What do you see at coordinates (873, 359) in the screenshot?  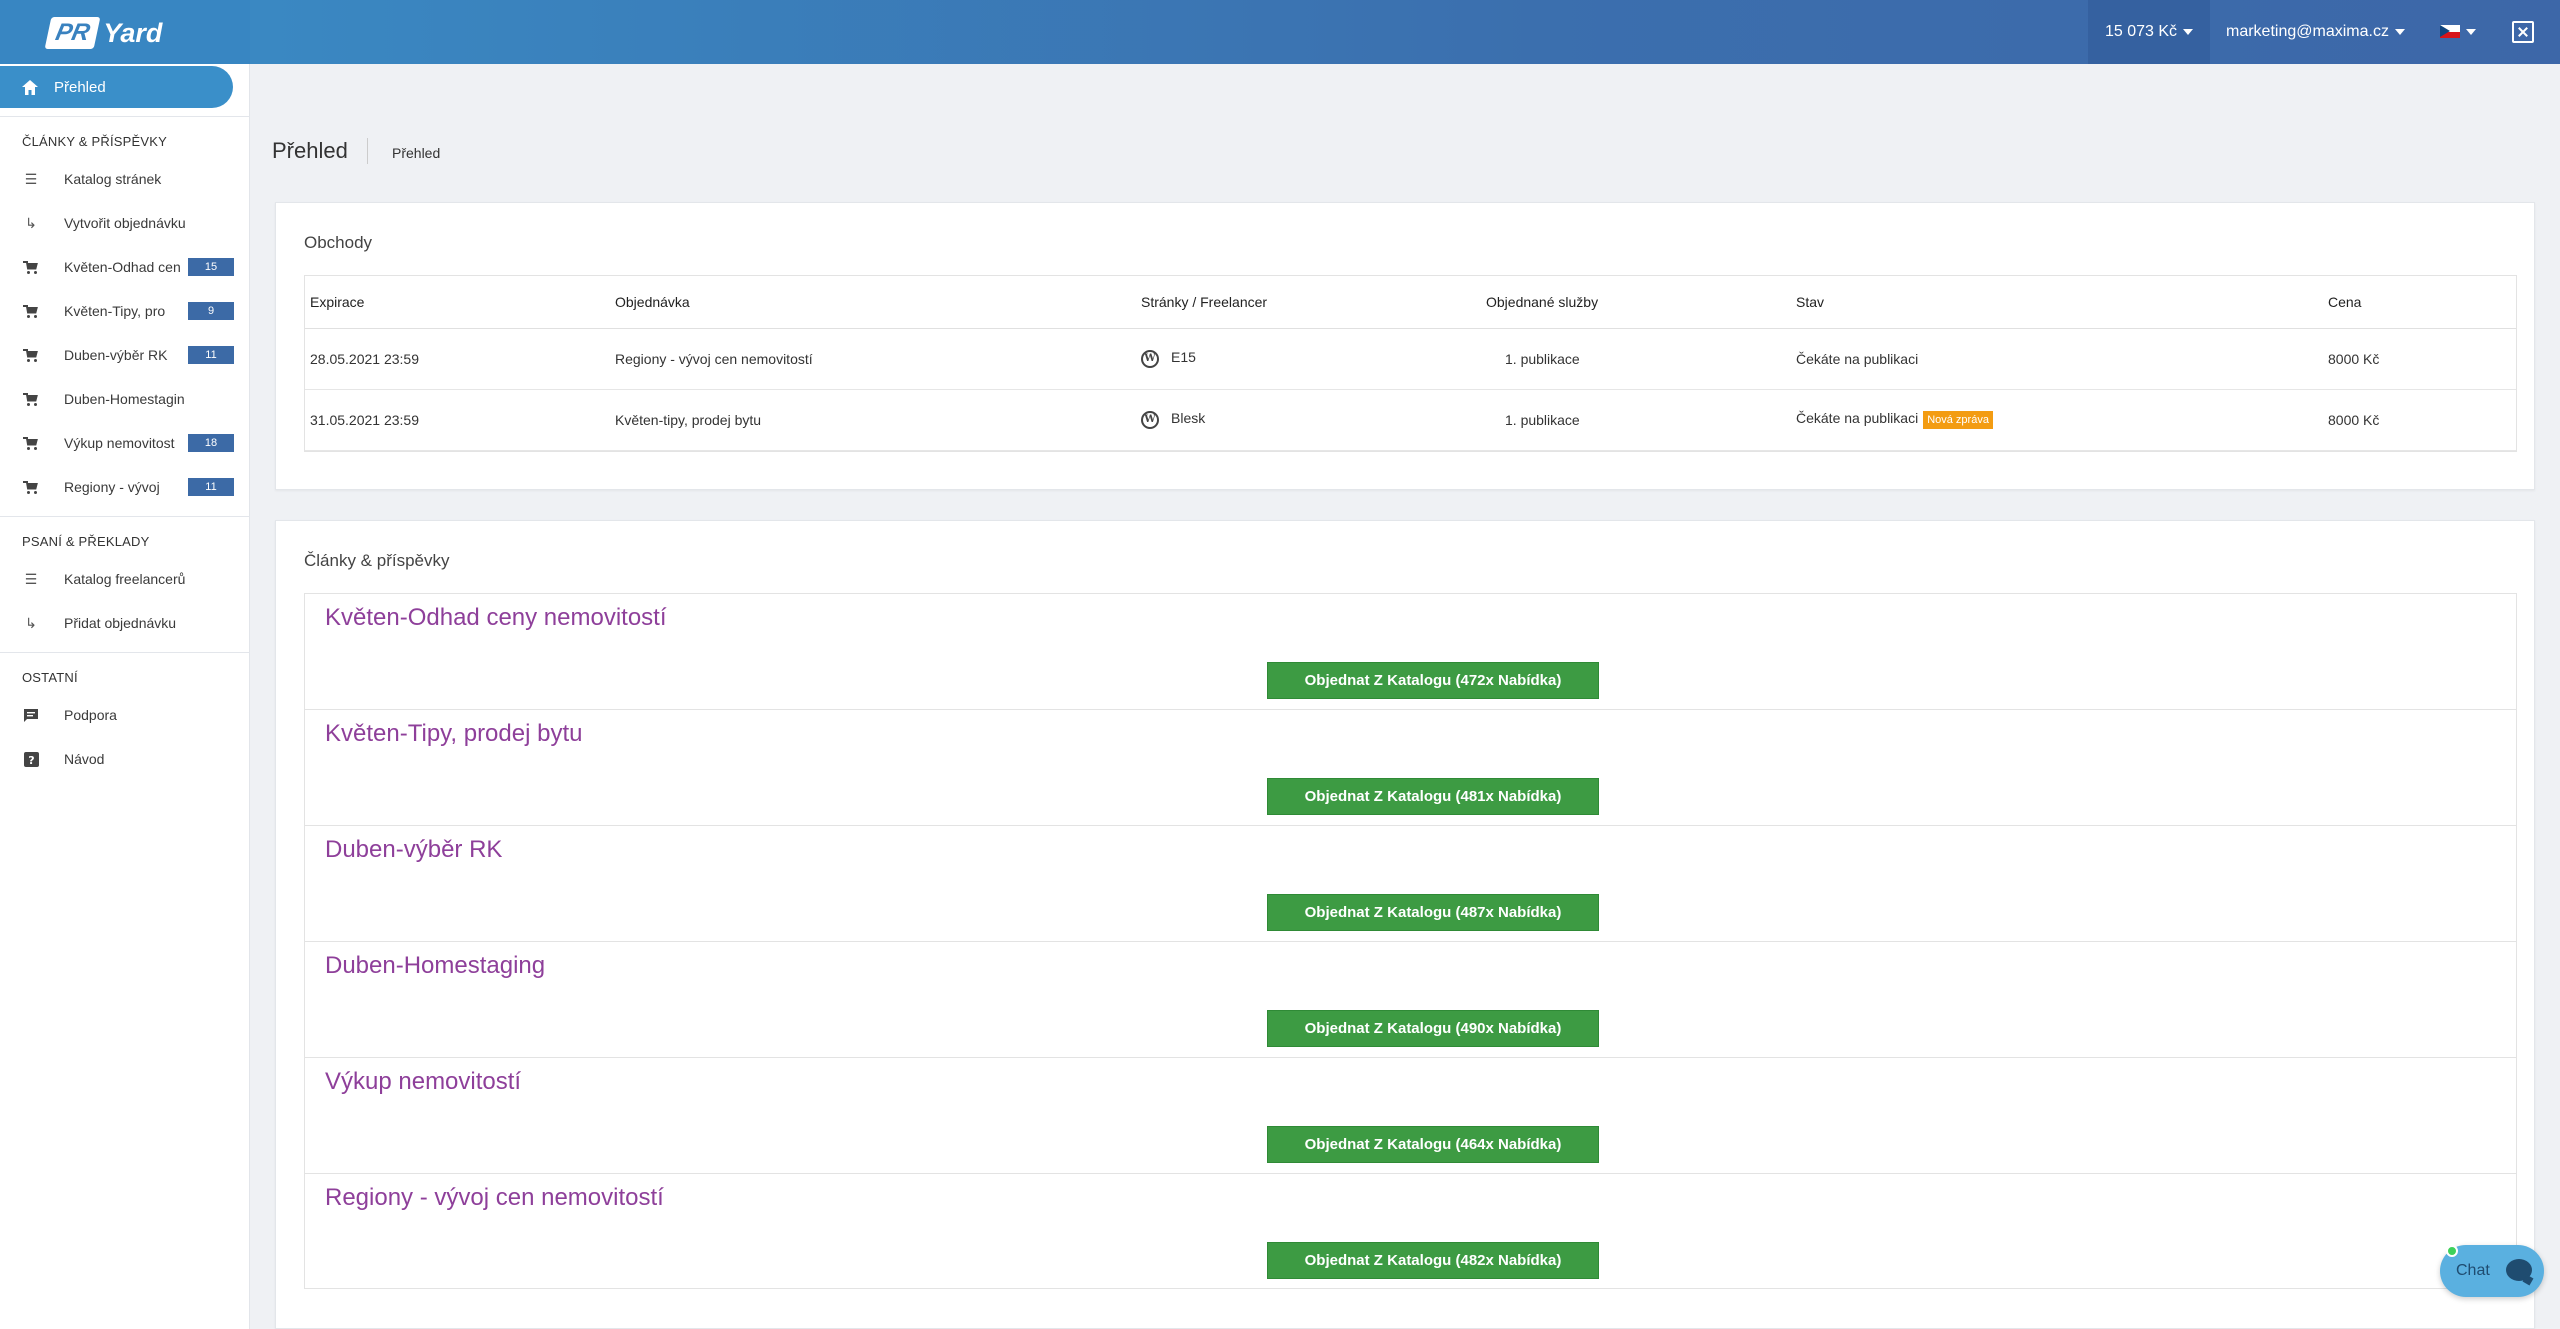 I see `order-cell: Regiony - vývoj cen nemovitostí` at bounding box center [873, 359].